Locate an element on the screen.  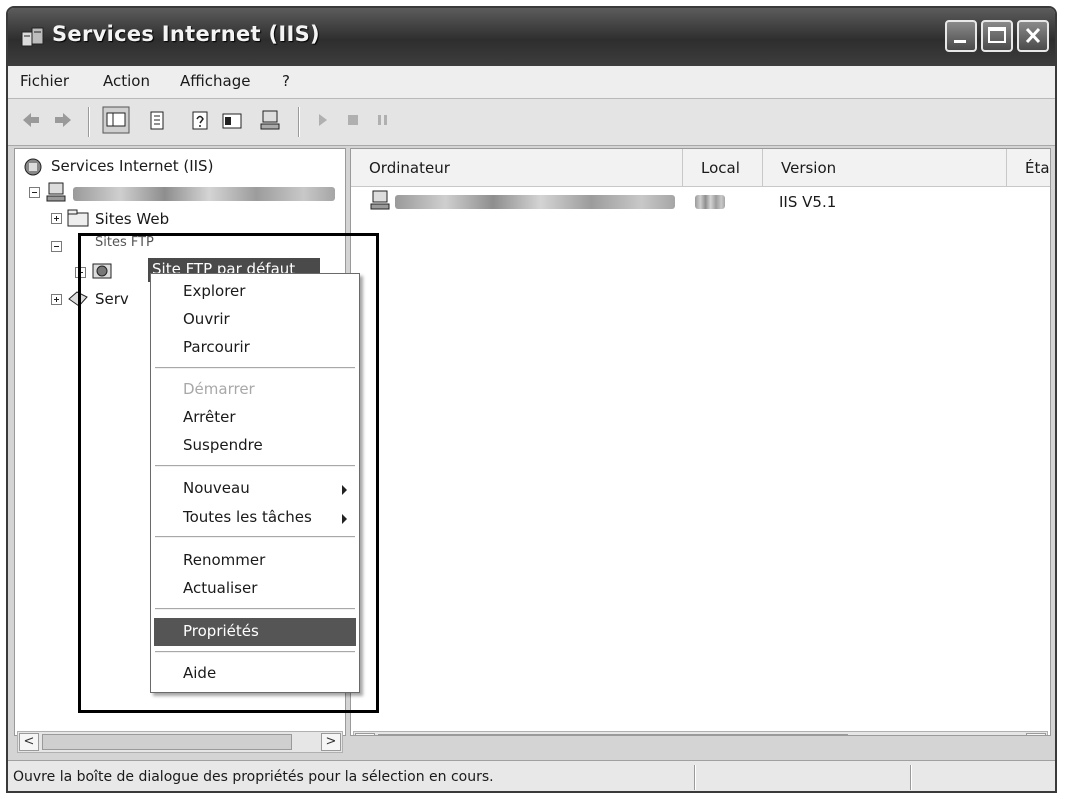
title-bar: Services Internet (IIS) is located at coordinates (531, 37).